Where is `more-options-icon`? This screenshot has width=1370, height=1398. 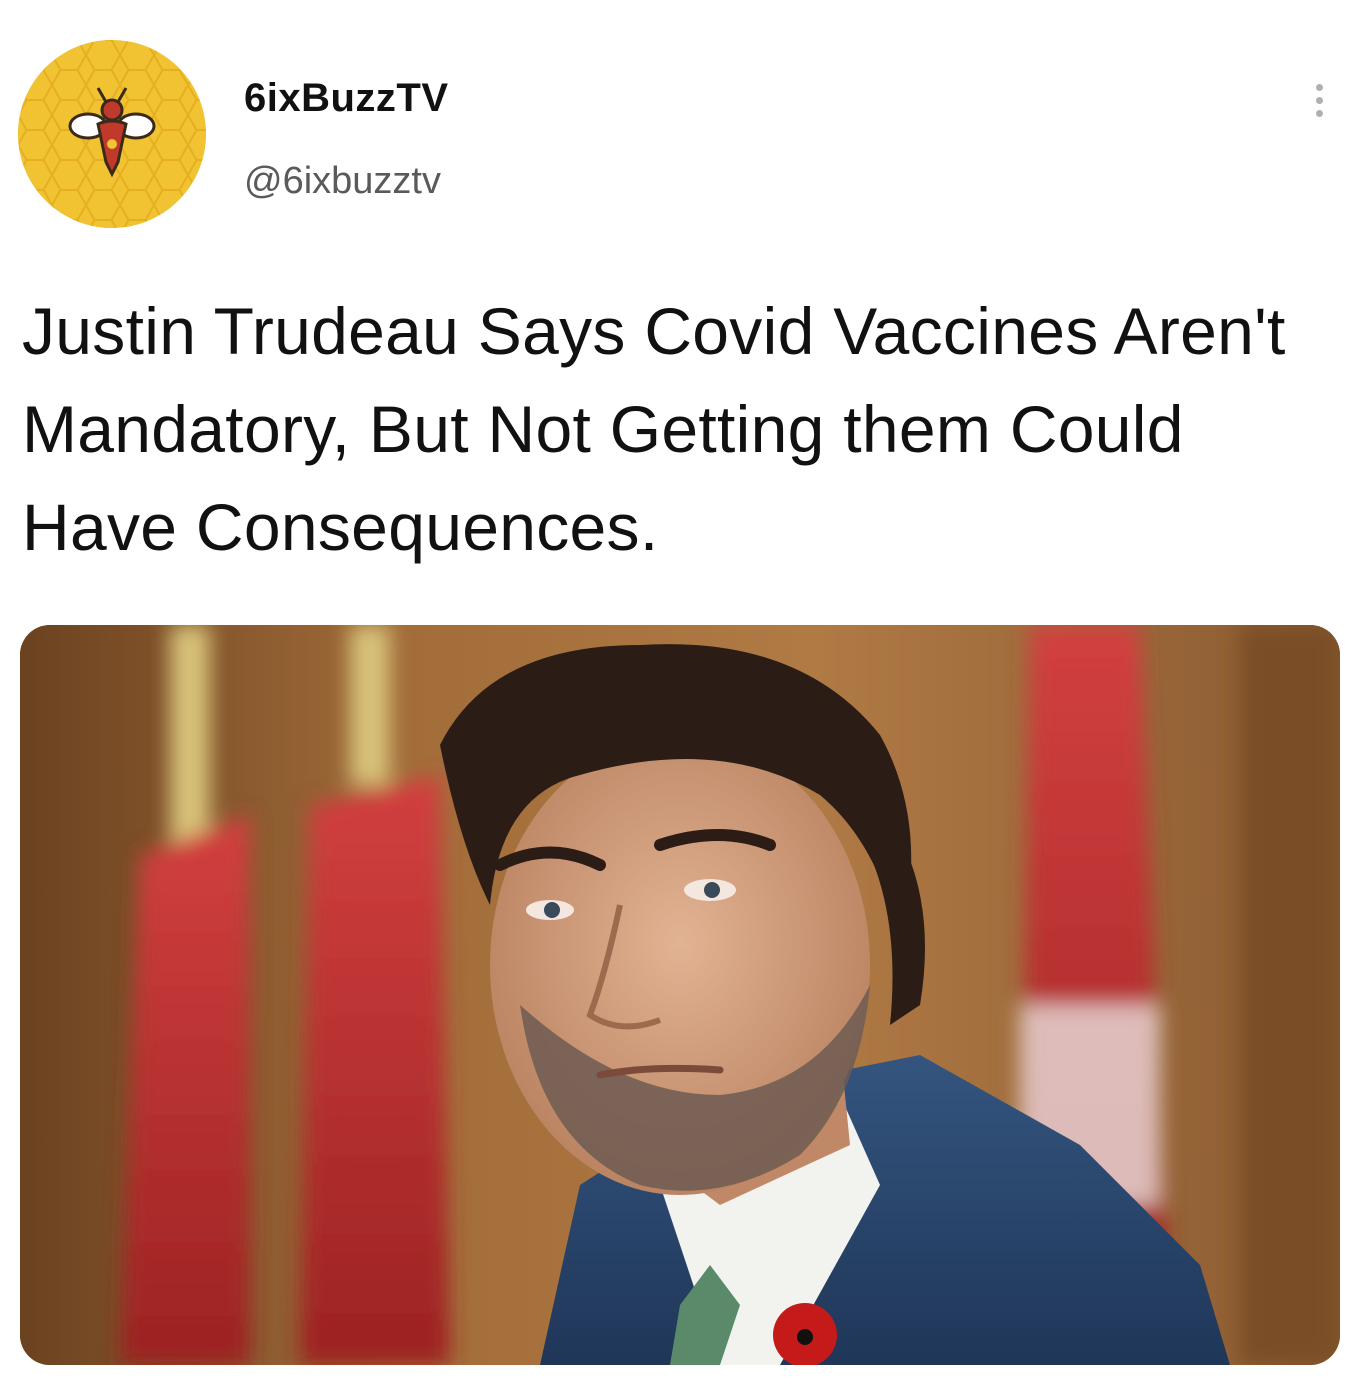 more-options-icon is located at coordinates (1319, 87).